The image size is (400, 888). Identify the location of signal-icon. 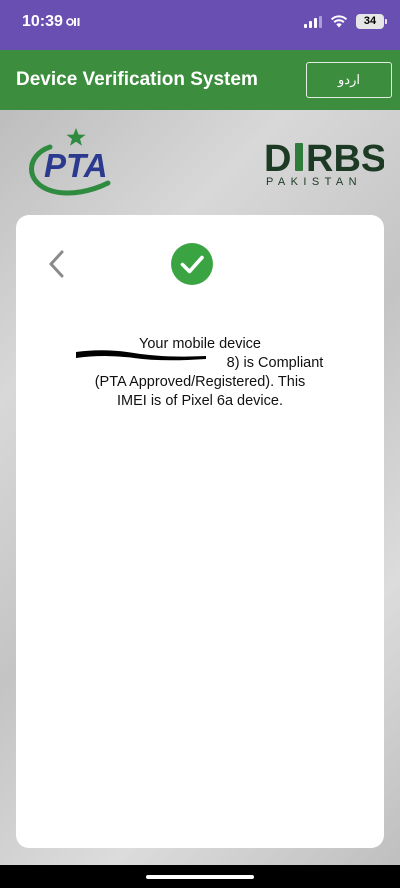
(313, 21).